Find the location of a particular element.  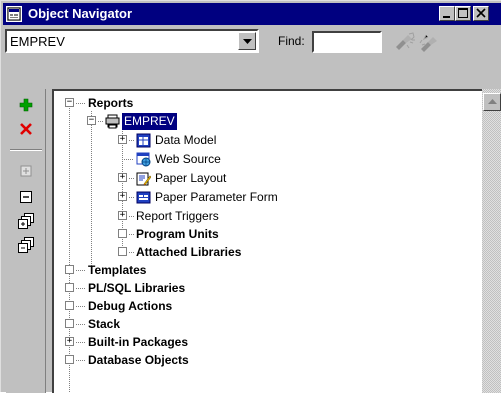

module-select: EMPREV is located at coordinates (132, 41).